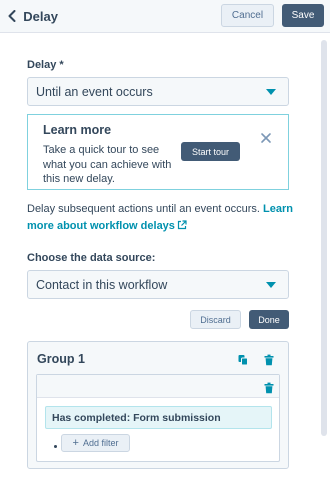  What do you see at coordinates (158, 91) in the screenshot?
I see `delay-type-select: Until an event occurs` at bounding box center [158, 91].